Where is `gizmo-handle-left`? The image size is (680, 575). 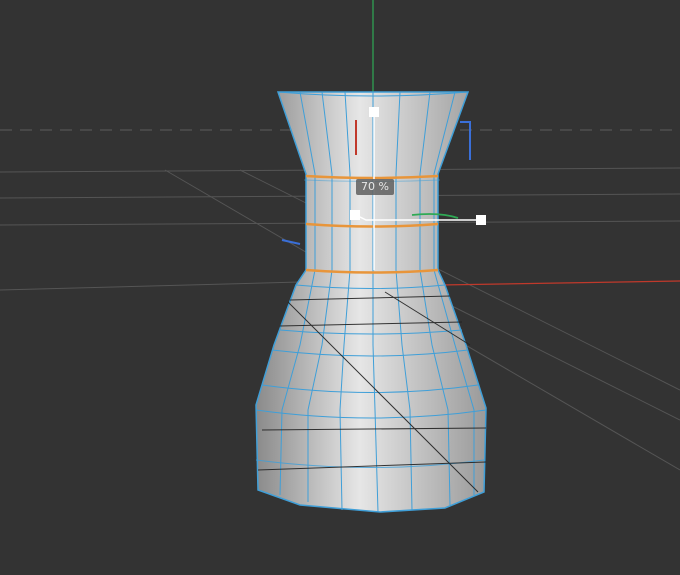 gizmo-handle-left is located at coordinates (355, 215).